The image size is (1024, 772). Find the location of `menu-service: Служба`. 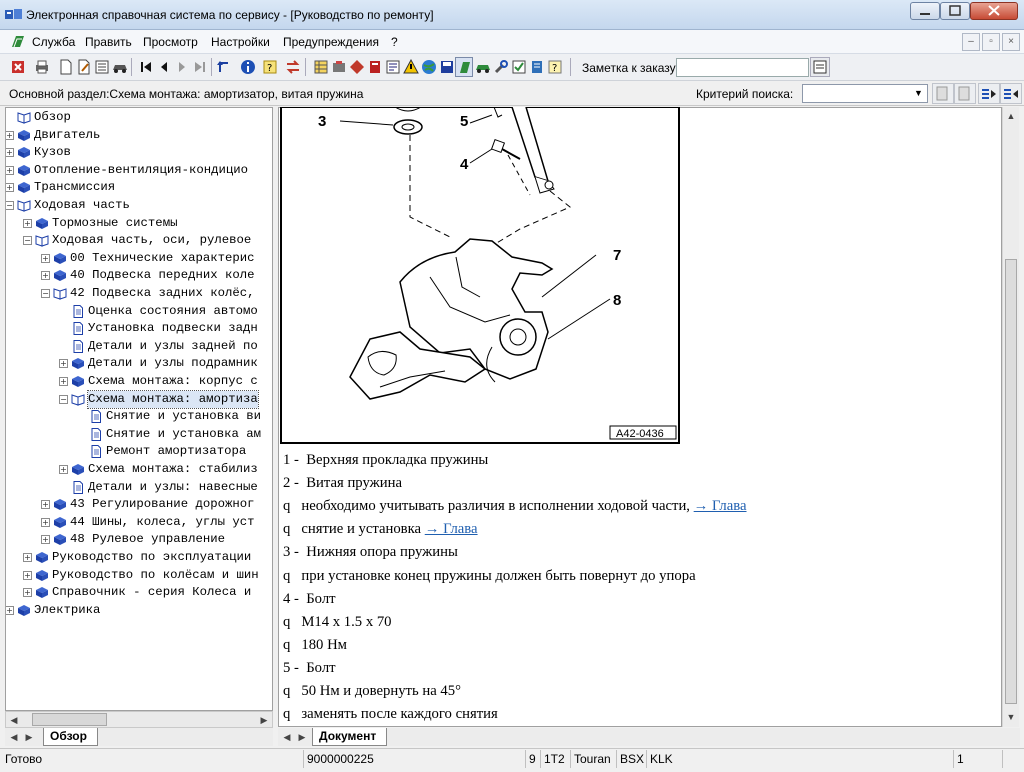

menu-service: Служба is located at coordinates (53, 42).